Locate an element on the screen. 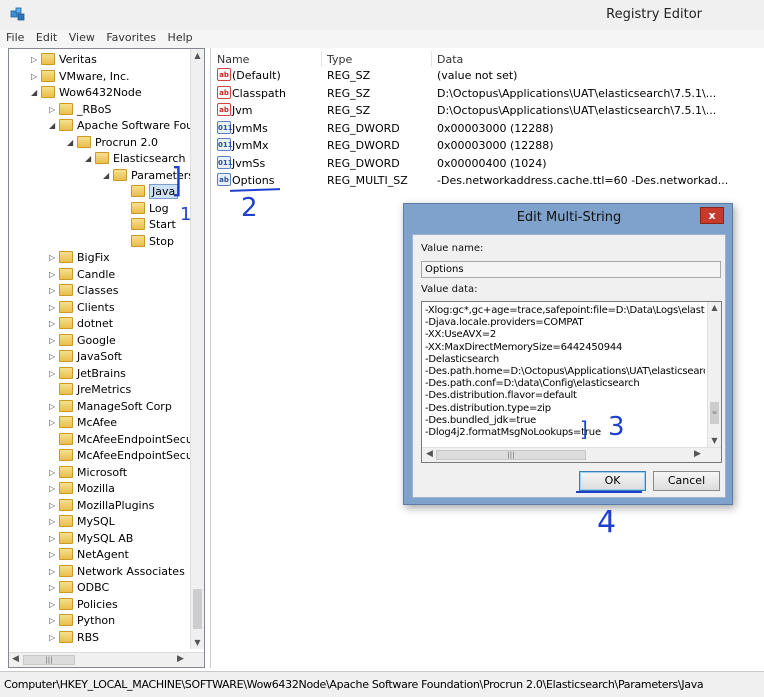  tree-item: Stop is located at coordinates (99, 242).